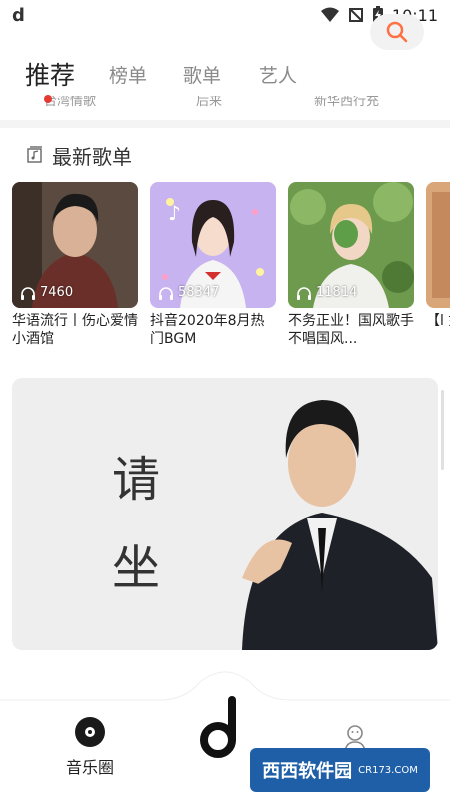 This screenshot has height=800, width=450. What do you see at coordinates (188, 292) in the screenshot?
I see `play-count: 58347` at bounding box center [188, 292].